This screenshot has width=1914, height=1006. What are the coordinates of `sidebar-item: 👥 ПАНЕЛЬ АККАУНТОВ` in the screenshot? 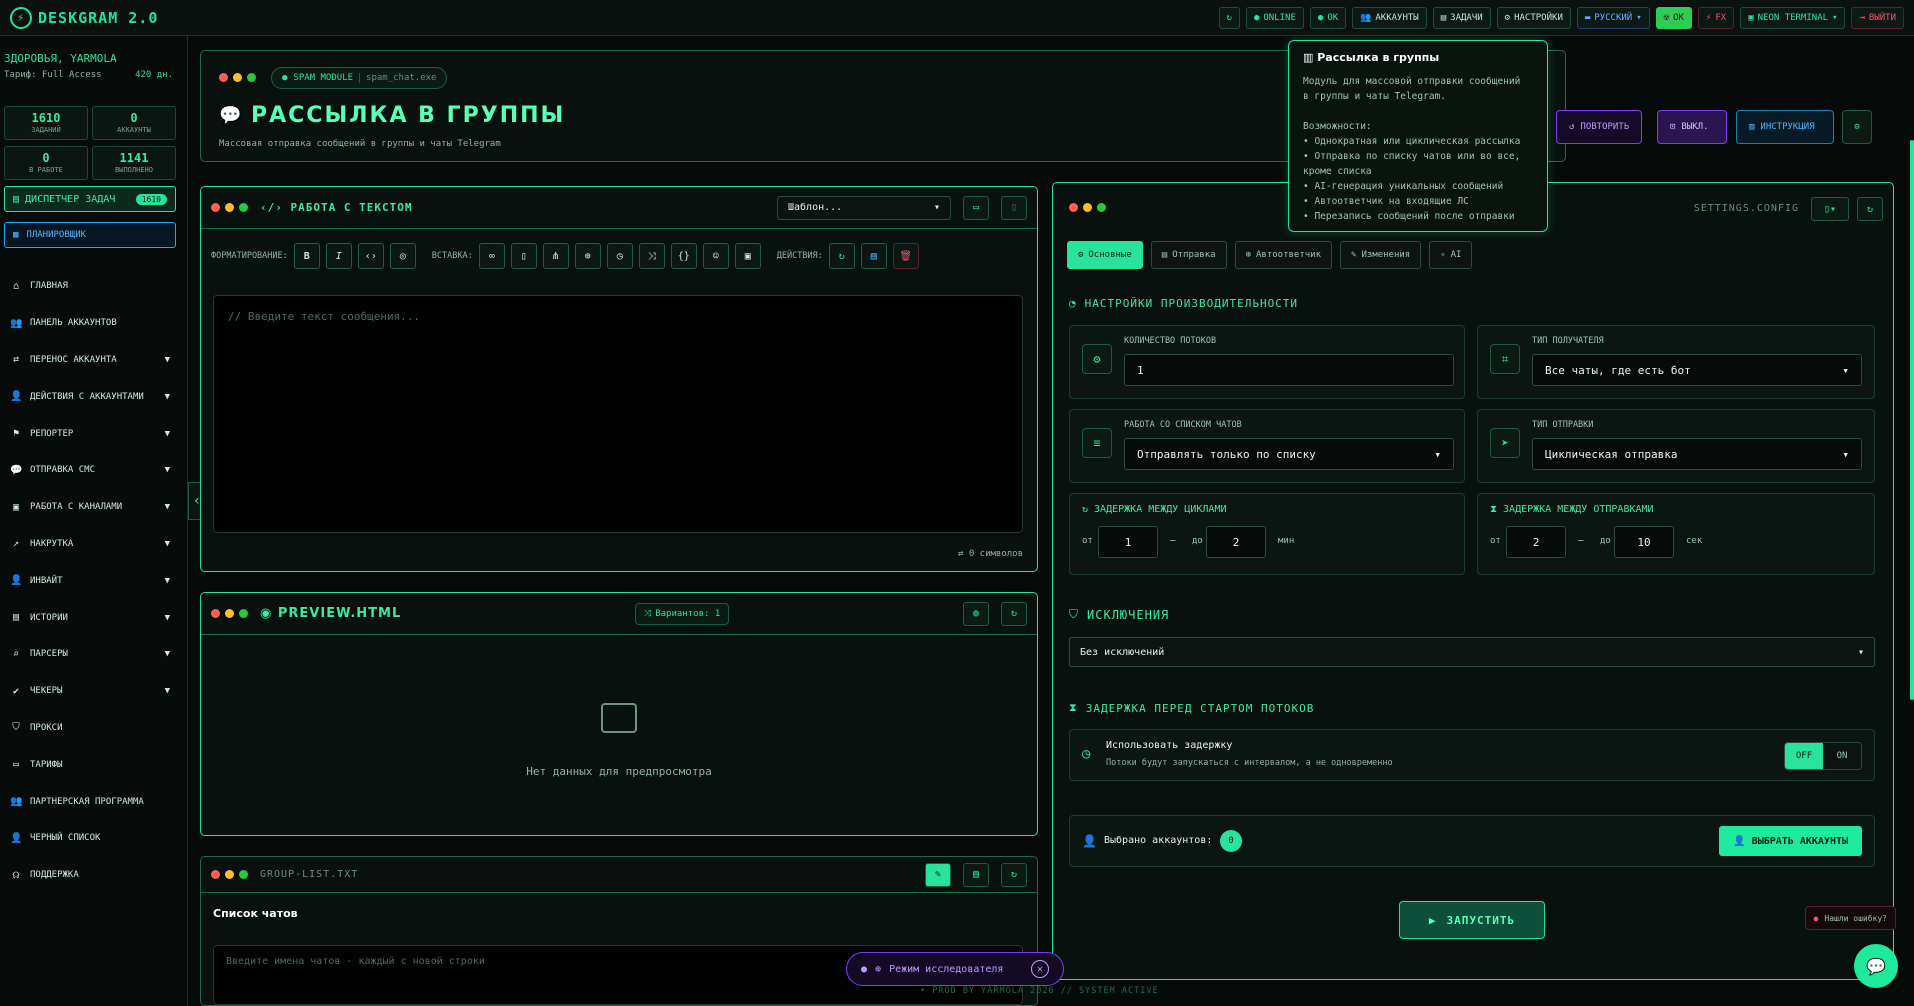 It's located at (90, 323).